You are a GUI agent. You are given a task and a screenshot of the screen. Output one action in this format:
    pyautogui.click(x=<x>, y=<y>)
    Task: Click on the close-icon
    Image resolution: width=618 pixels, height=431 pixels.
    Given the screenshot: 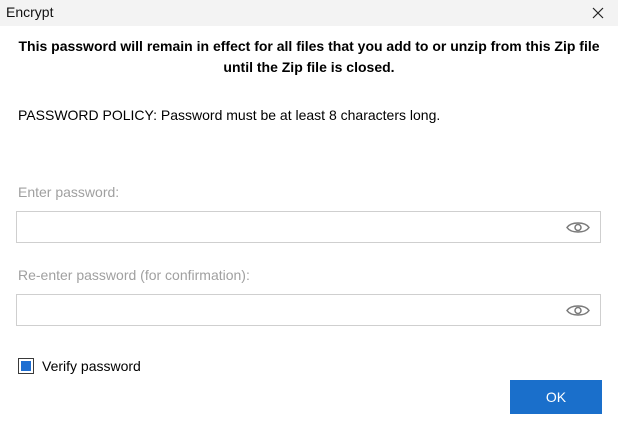 What is the action you would take?
    pyautogui.click(x=598, y=13)
    